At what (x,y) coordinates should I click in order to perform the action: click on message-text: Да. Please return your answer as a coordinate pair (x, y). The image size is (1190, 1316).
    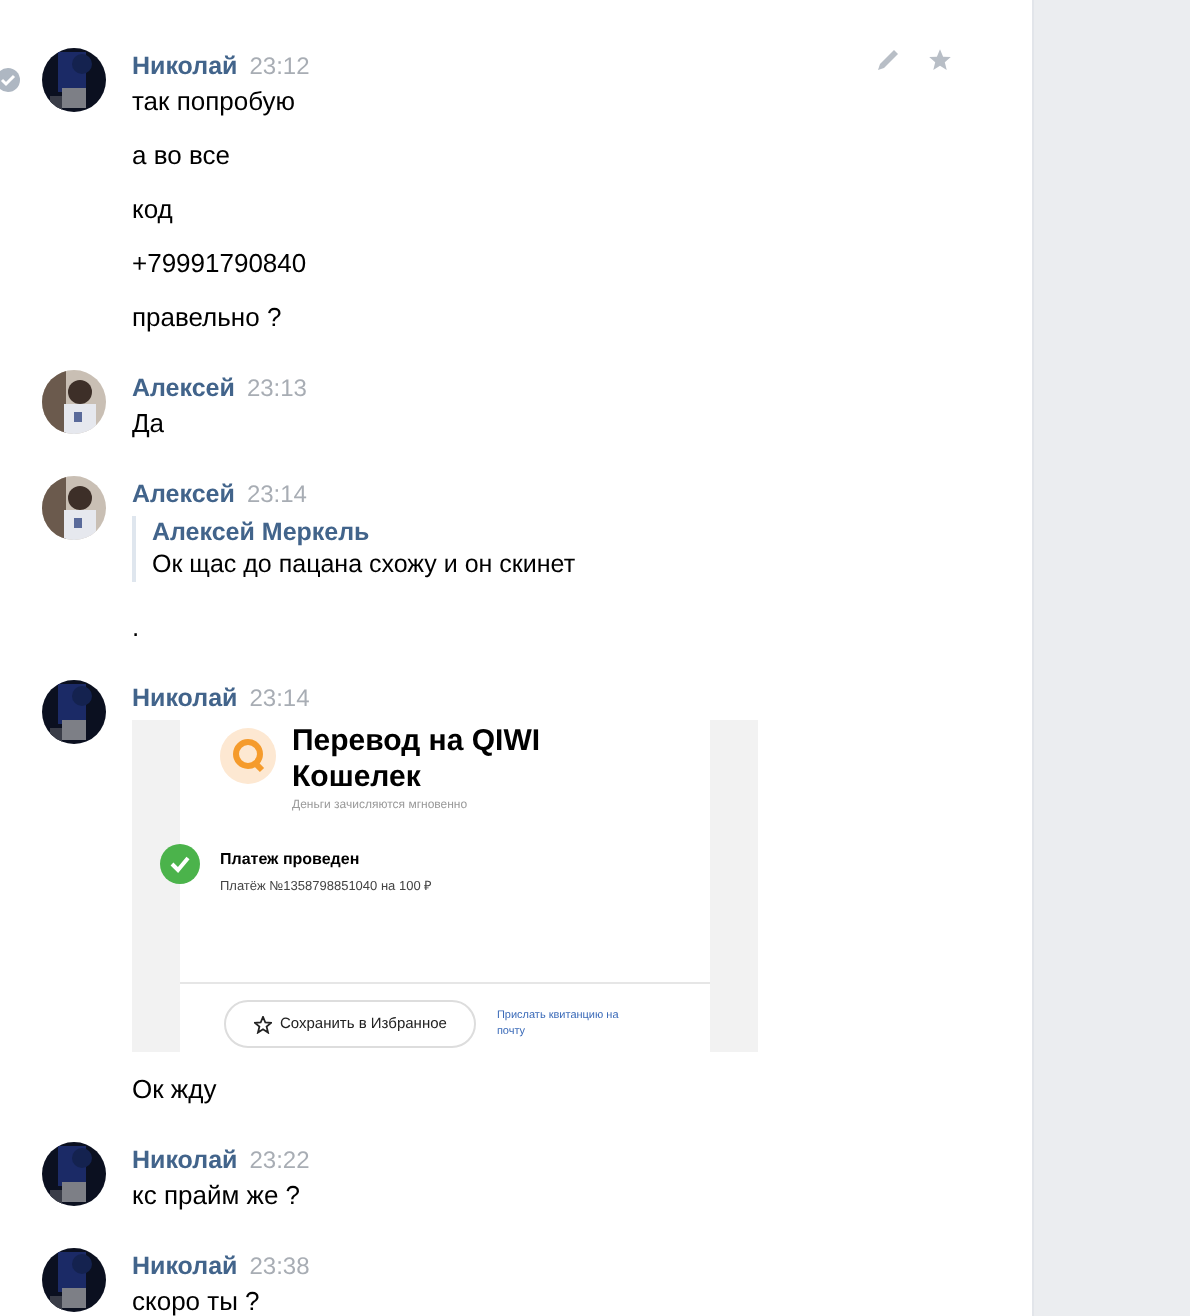
    Looking at the image, I should click on (148, 423).